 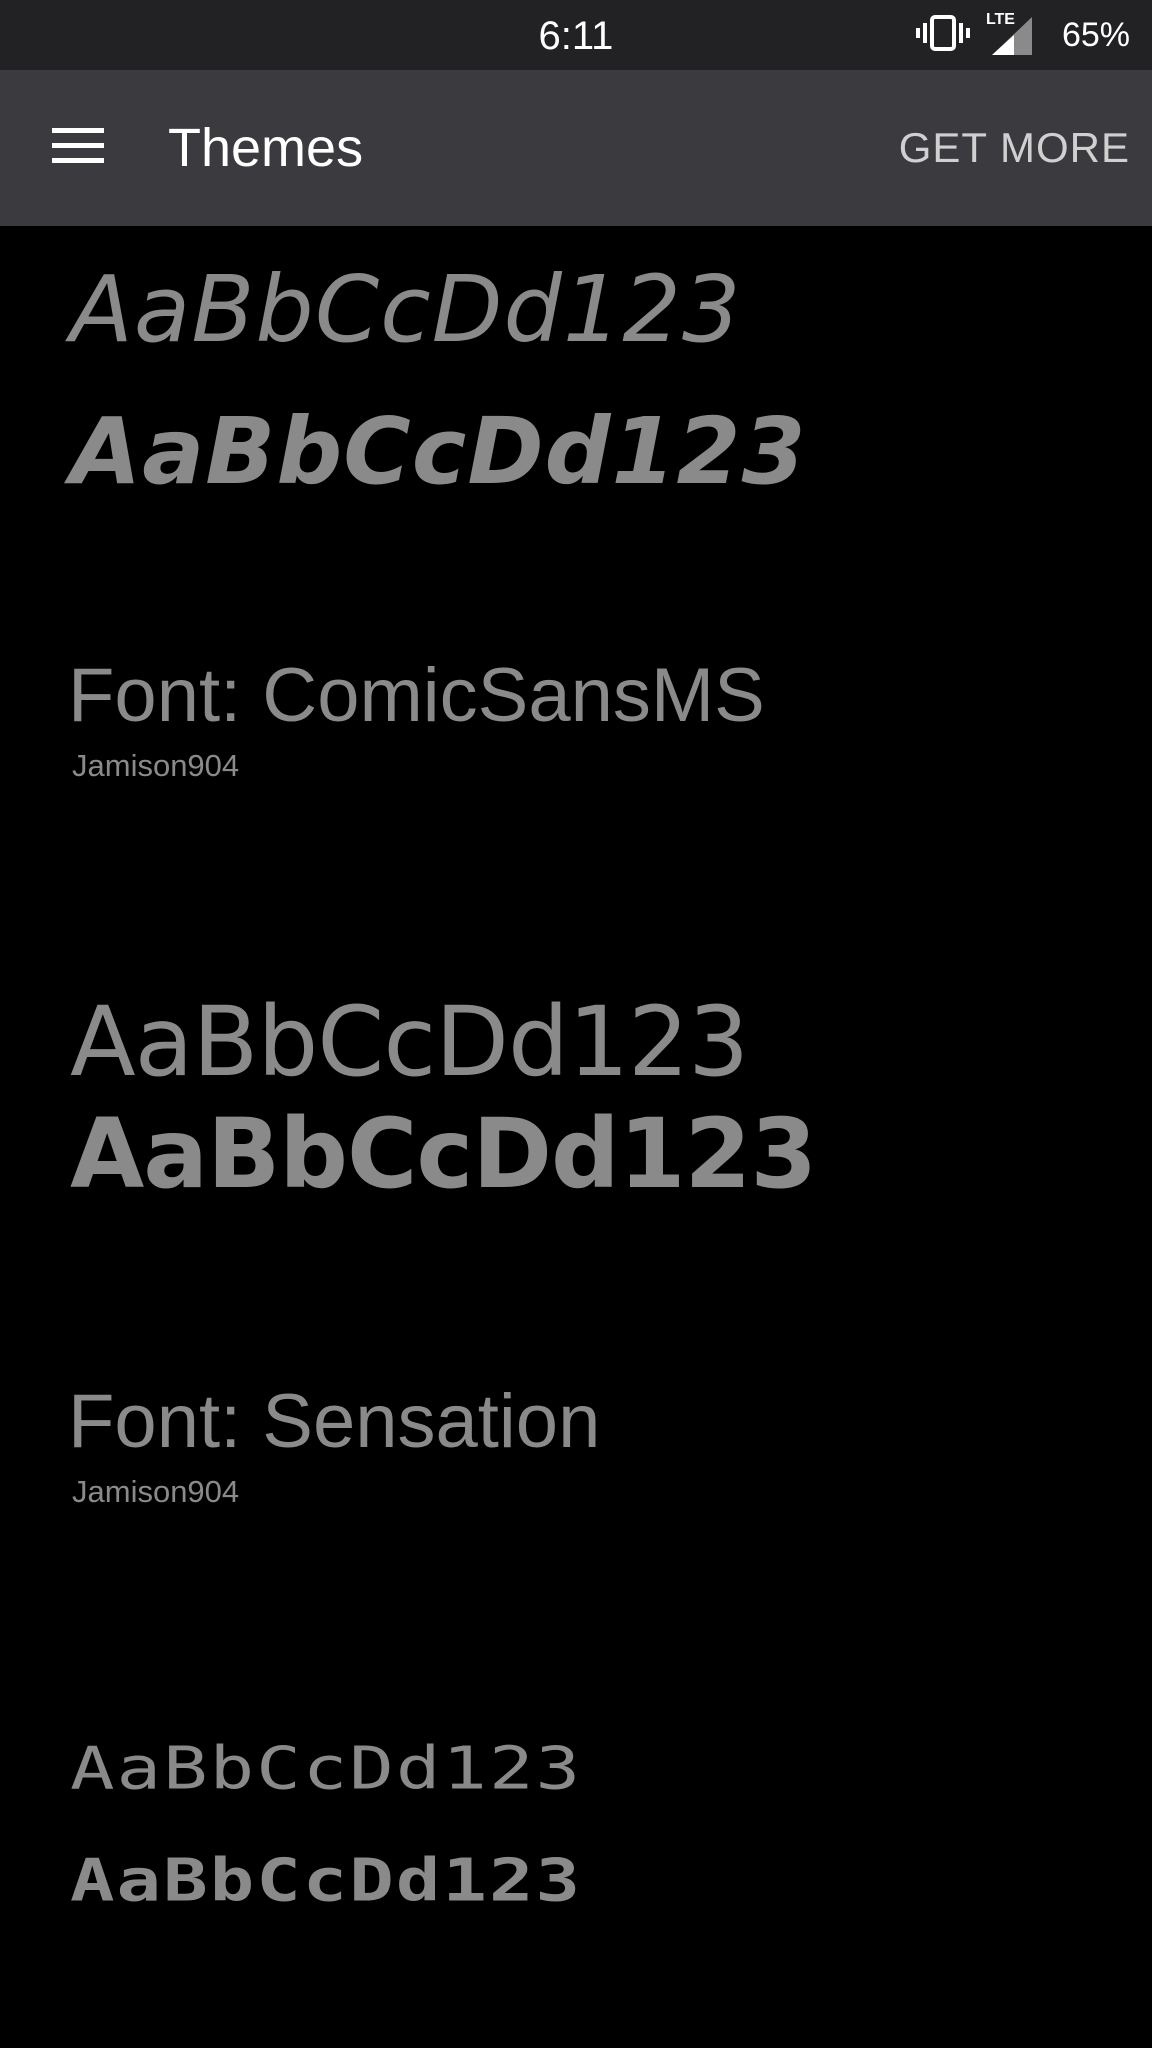 What do you see at coordinates (334, 1421) in the screenshot?
I see `font-name-label: Font: Sensation` at bounding box center [334, 1421].